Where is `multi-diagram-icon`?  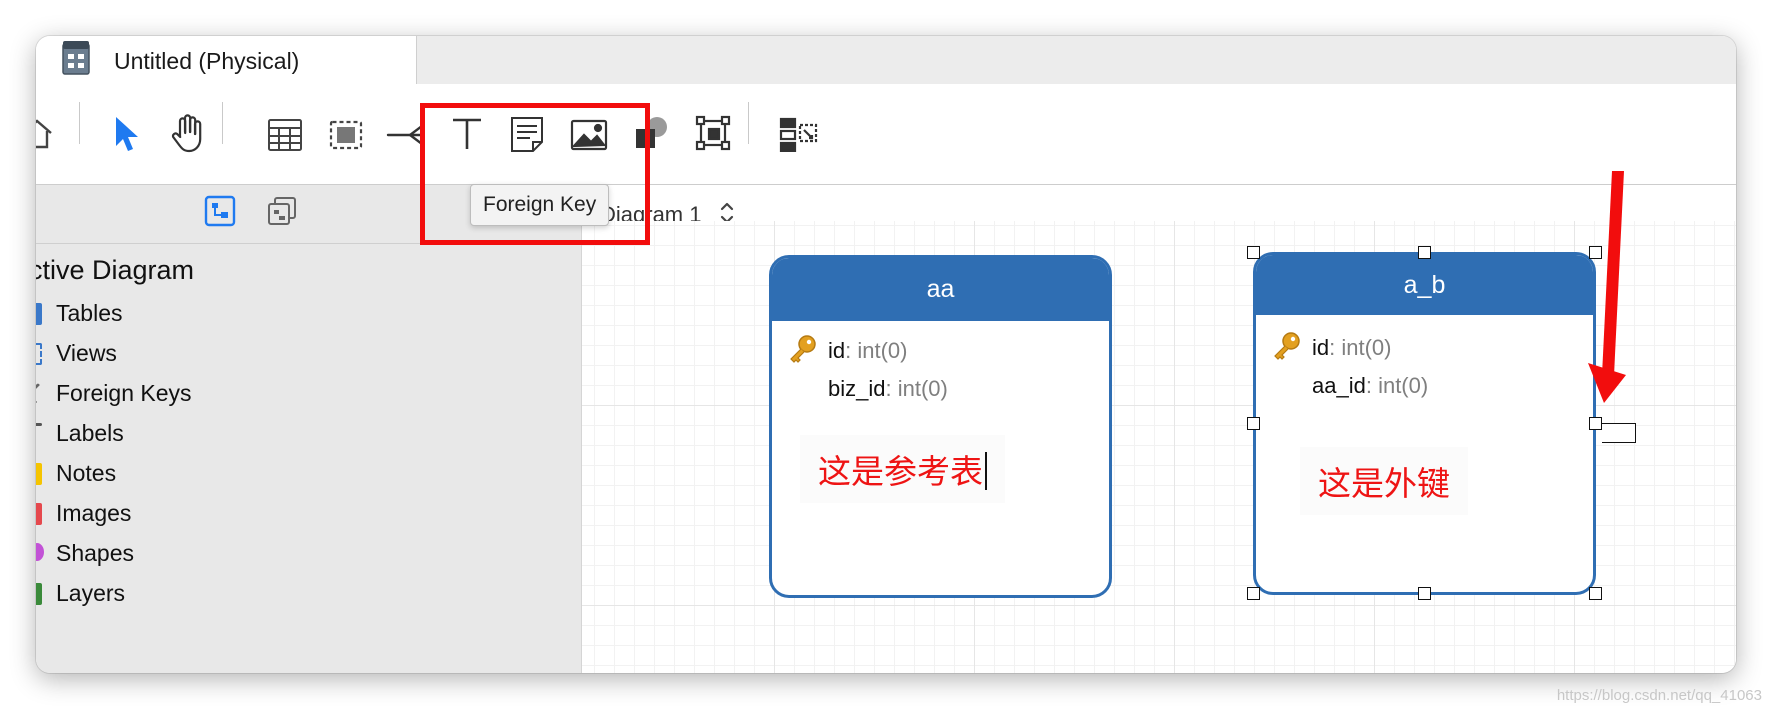 multi-diagram-icon is located at coordinates (282, 213).